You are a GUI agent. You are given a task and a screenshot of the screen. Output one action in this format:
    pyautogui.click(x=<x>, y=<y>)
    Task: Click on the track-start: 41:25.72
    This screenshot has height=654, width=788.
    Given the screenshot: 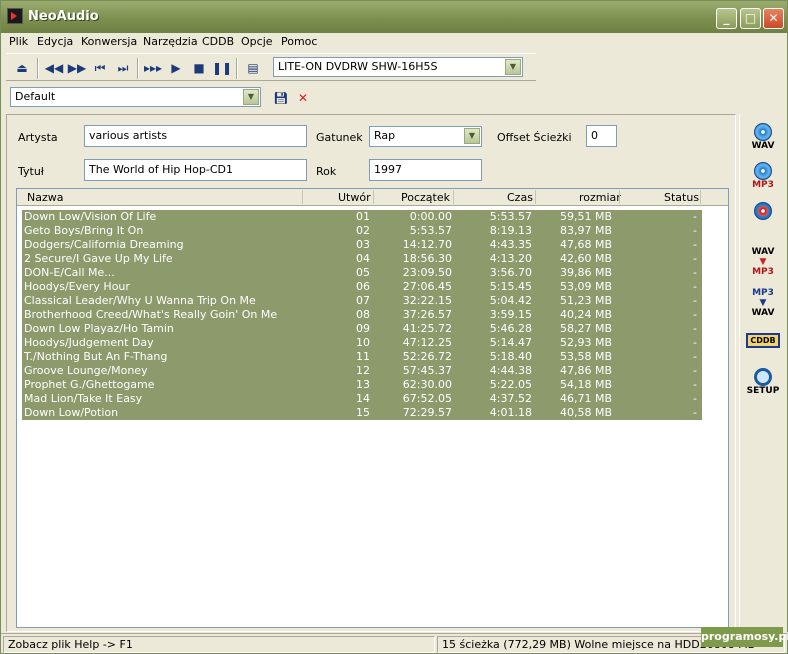 What is the action you would take?
    pyautogui.click(x=427, y=328)
    